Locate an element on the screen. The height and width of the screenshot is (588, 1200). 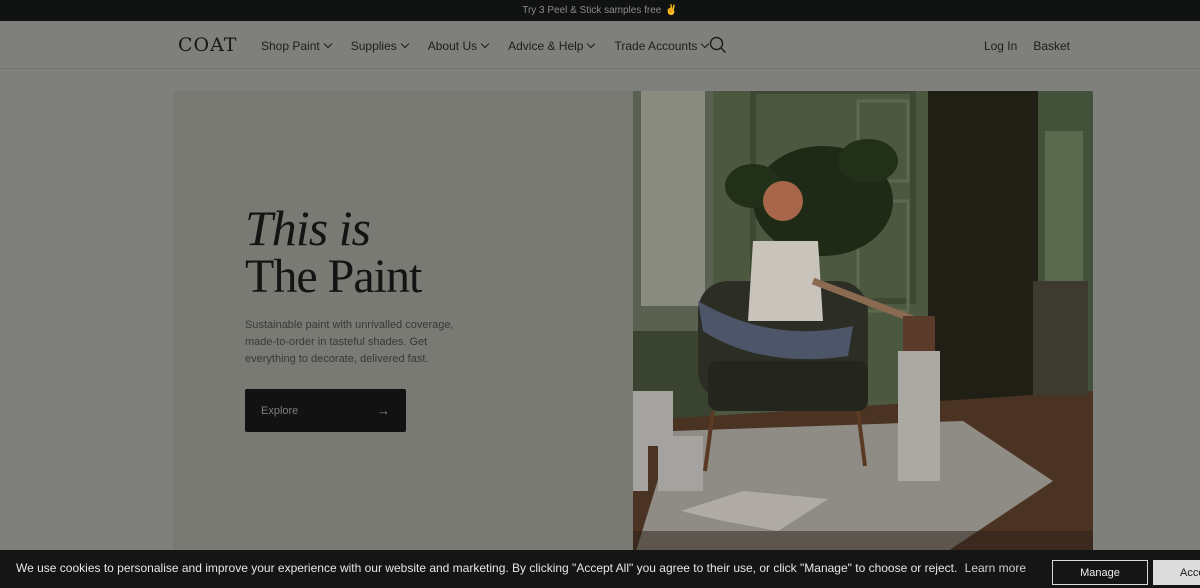
nav-label: Supplies is located at coordinates (373, 46).